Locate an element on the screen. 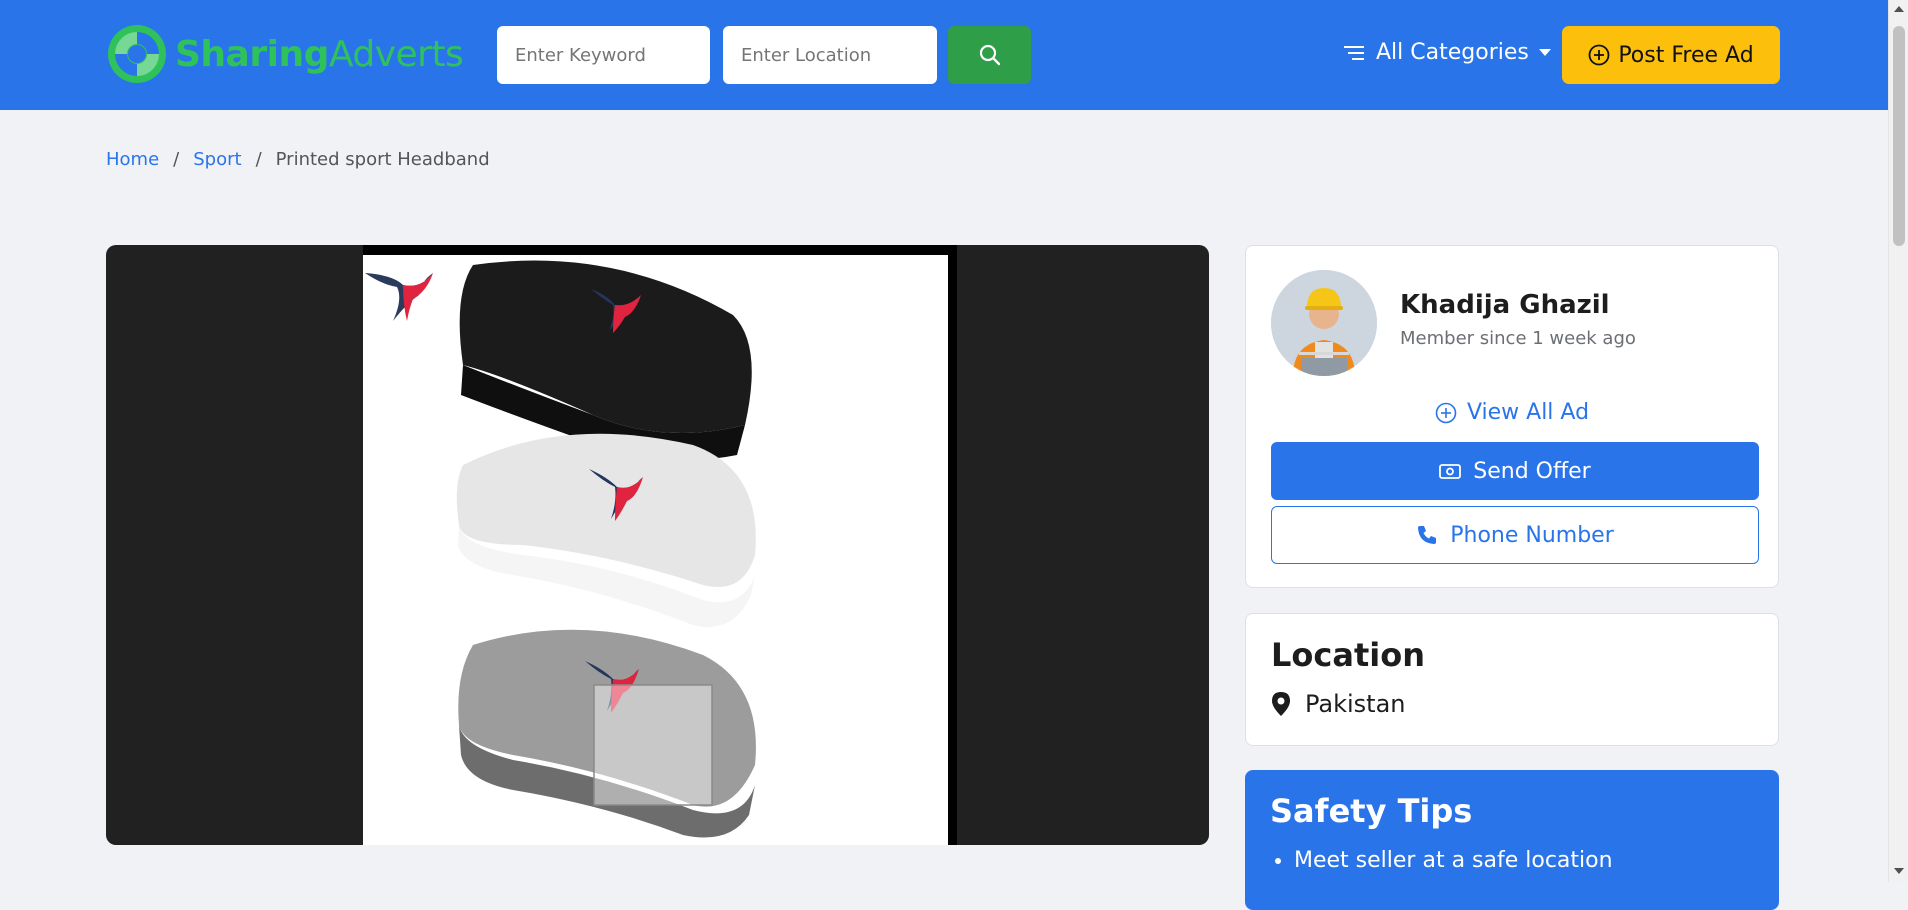  safety-tip-item: Meet seller at a safe location is located at coordinates (1453, 860).